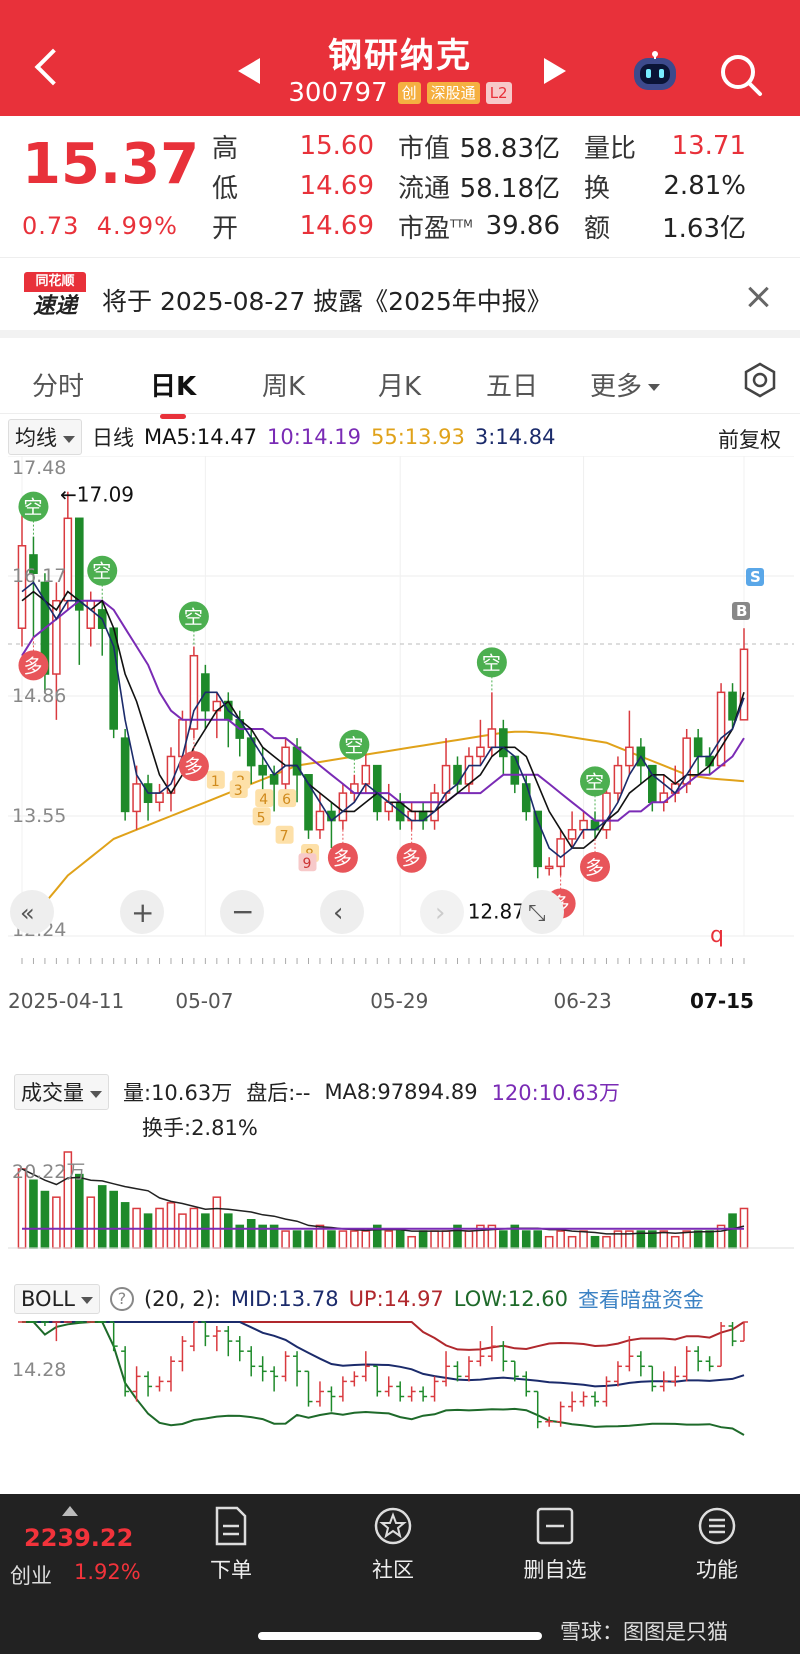 Image resolution: width=800 pixels, height=1654 pixels. I want to click on boll-lines, so click(383, 1378).